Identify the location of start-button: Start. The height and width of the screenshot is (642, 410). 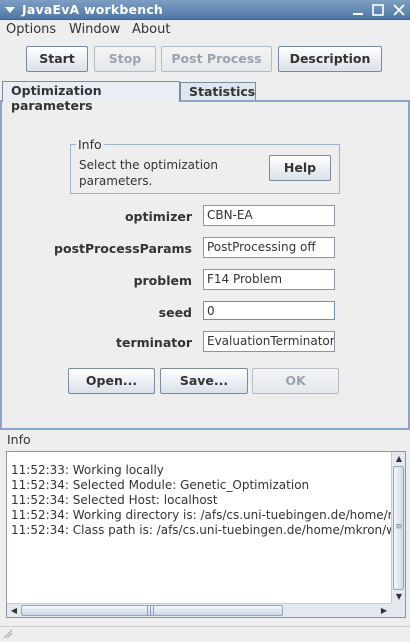
(57, 59).